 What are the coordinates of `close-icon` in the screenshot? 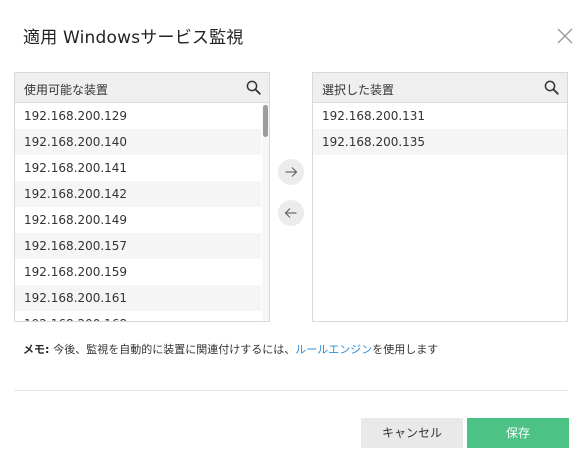 It's located at (565, 36).